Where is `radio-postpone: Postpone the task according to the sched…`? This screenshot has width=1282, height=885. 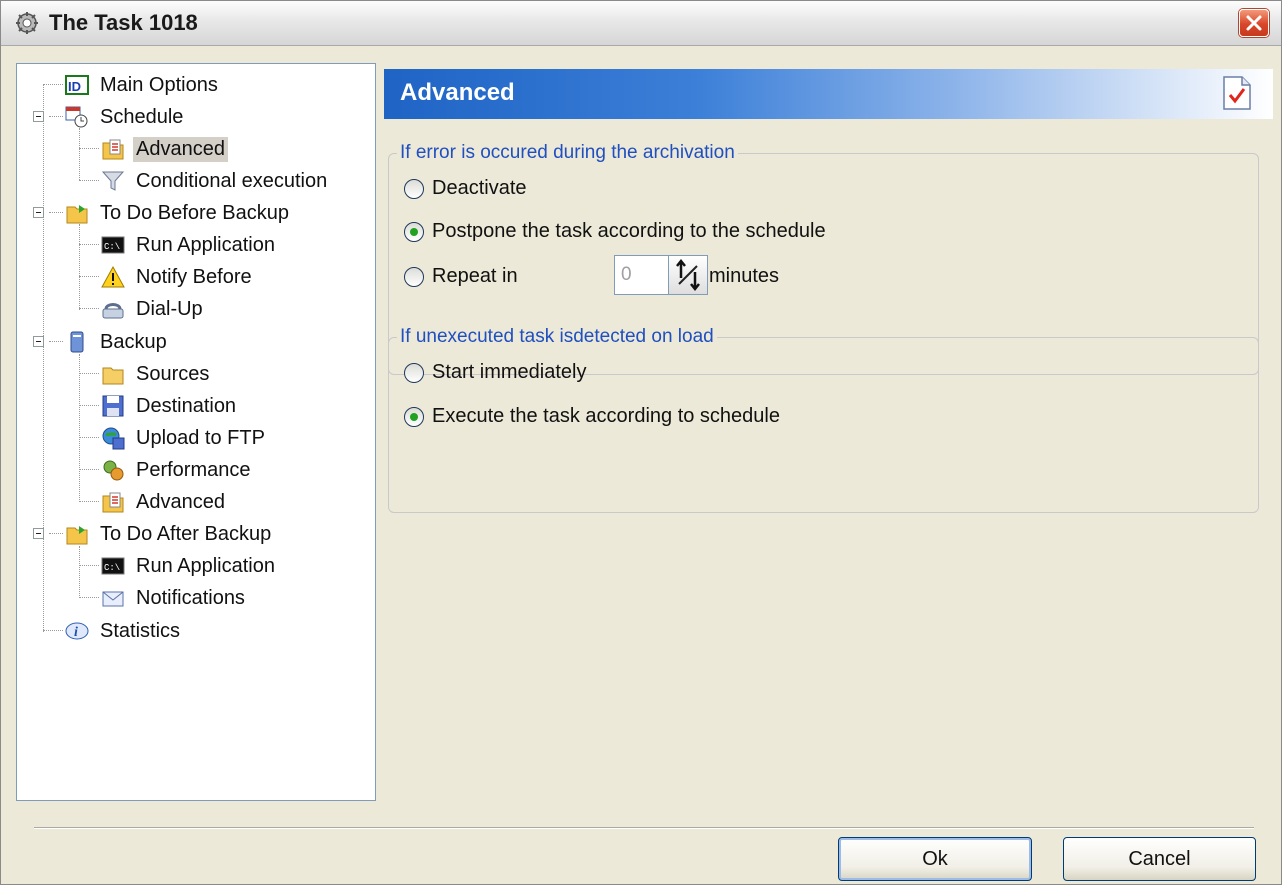 radio-postpone: Postpone the task according to the sched… is located at coordinates (615, 231).